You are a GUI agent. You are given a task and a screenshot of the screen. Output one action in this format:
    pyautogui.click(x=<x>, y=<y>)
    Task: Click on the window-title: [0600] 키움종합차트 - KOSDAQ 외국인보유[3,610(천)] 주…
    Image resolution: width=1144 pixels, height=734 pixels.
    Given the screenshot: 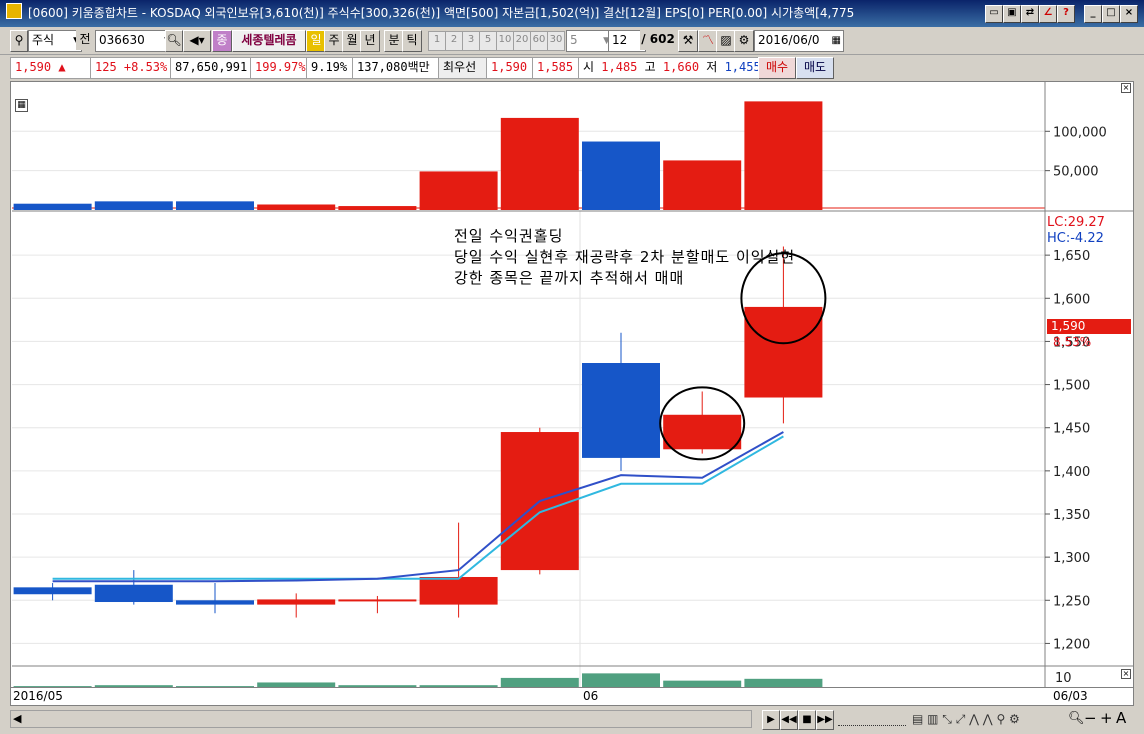 What is the action you would take?
    pyautogui.click(x=441, y=13)
    